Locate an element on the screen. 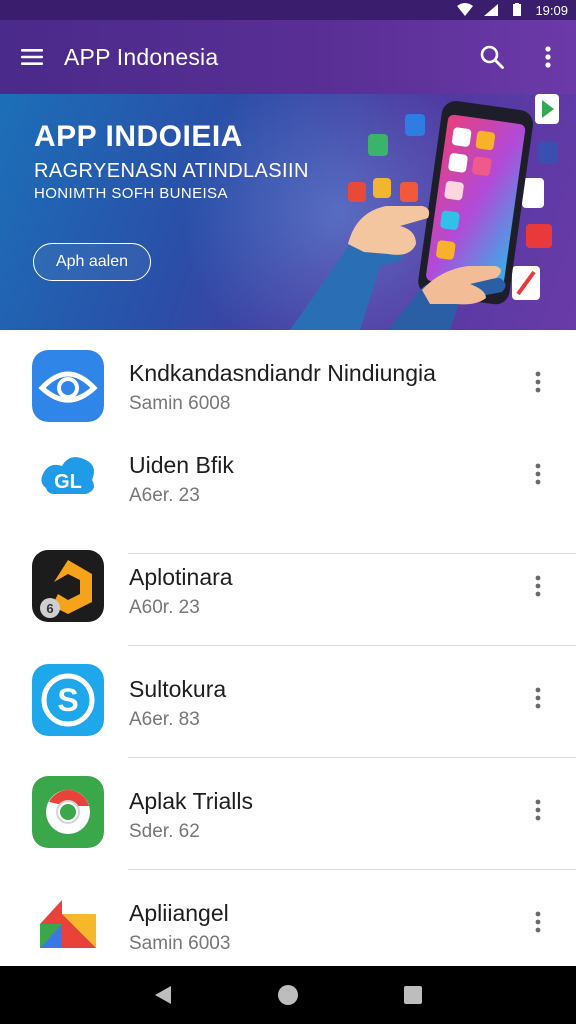 The image size is (576, 1024). app-name: Aplotinara is located at coordinates (181, 577).